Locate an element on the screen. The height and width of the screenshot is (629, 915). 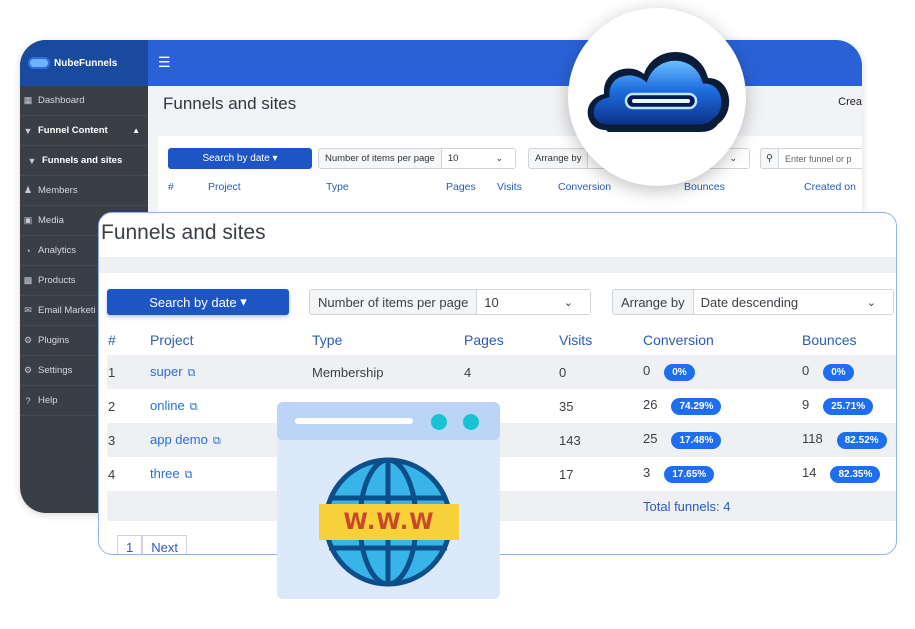
media-icon: ▣ is located at coordinates (28, 220).